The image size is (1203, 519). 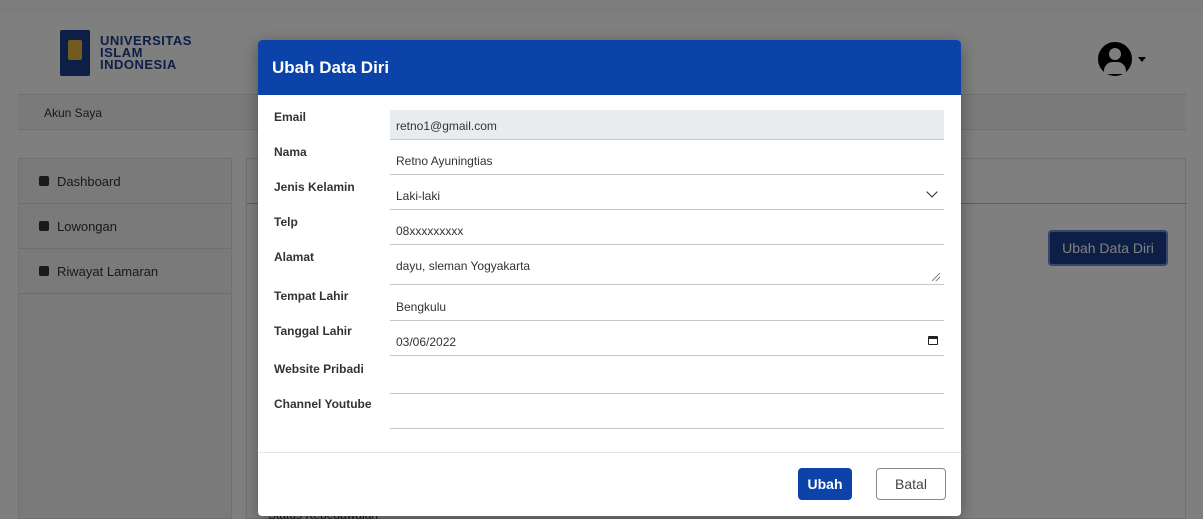 What do you see at coordinates (932, 192) in the screenshot?
I see `chevron-down-icon` at bounding box center [932, 192].